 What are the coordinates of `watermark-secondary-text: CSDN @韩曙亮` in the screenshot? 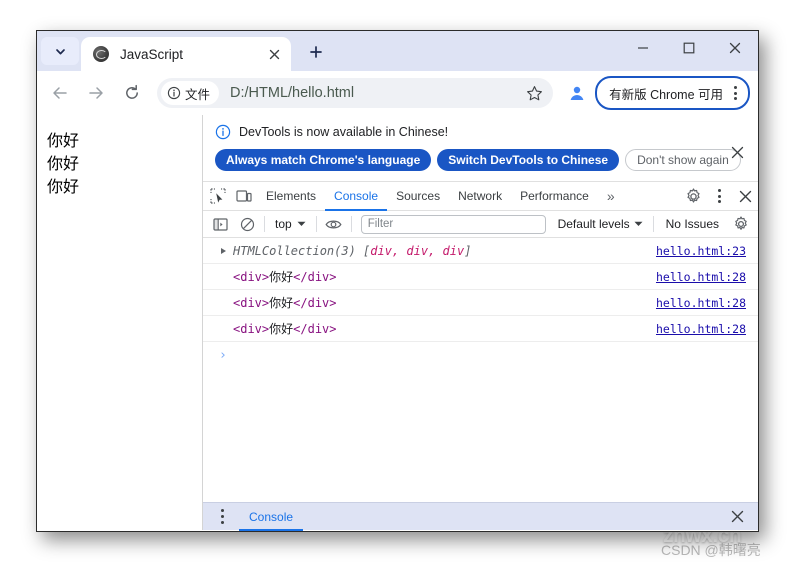 It's located at (711, 550).